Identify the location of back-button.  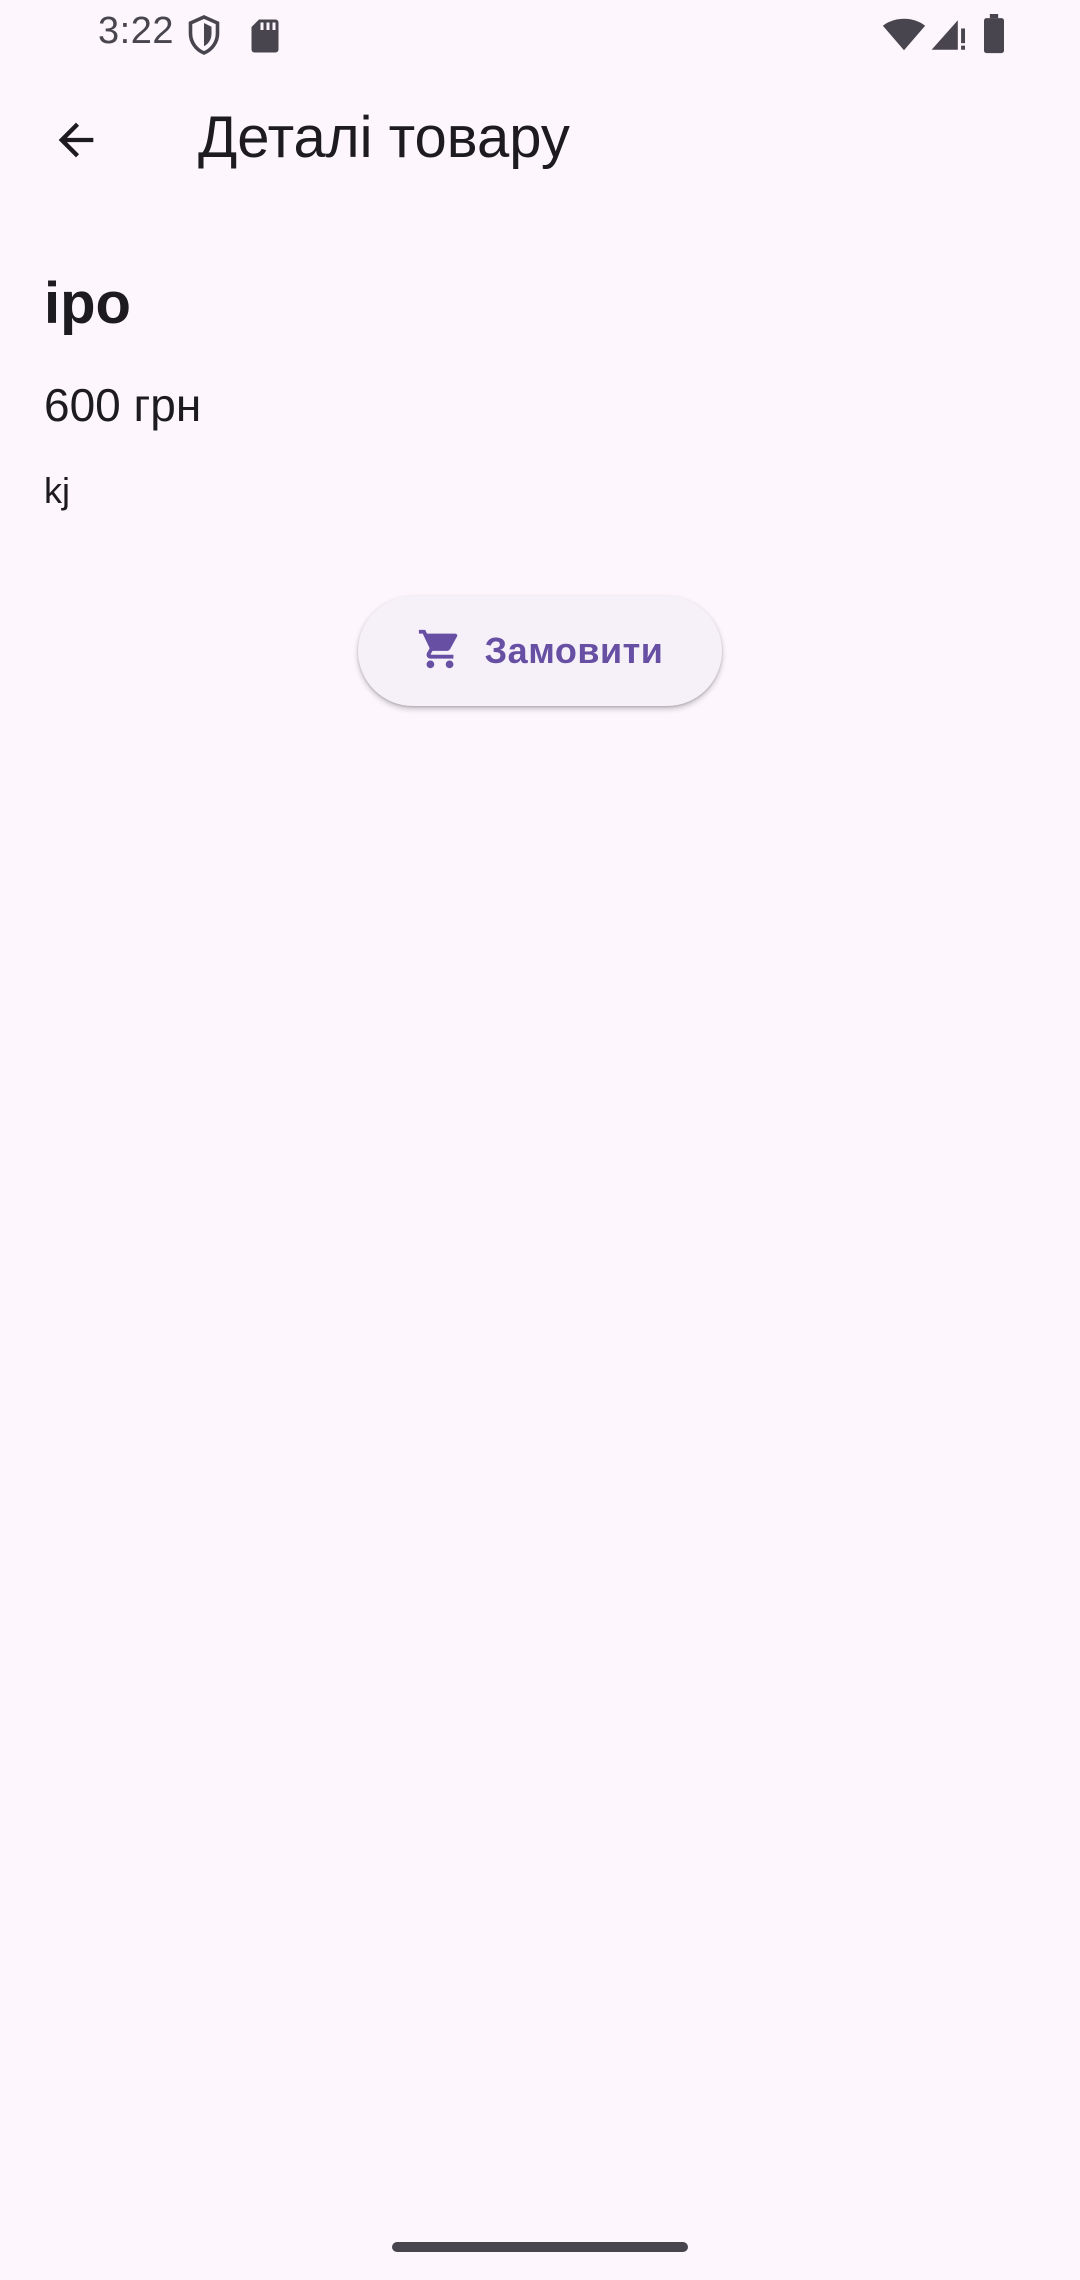
(76, 142).